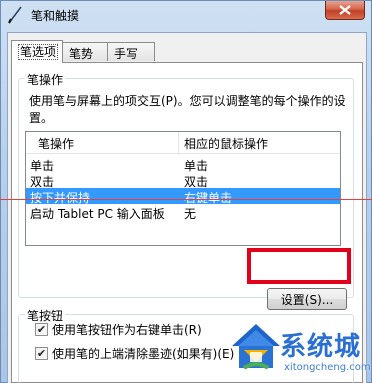 The image size is (372, 383). What do you see at coordinates (143, 353) in the screenshot?
I see `checkbox-label: 使用笔的上端清除墨迹(如果有)(E)` at bounding box center [143, 353].